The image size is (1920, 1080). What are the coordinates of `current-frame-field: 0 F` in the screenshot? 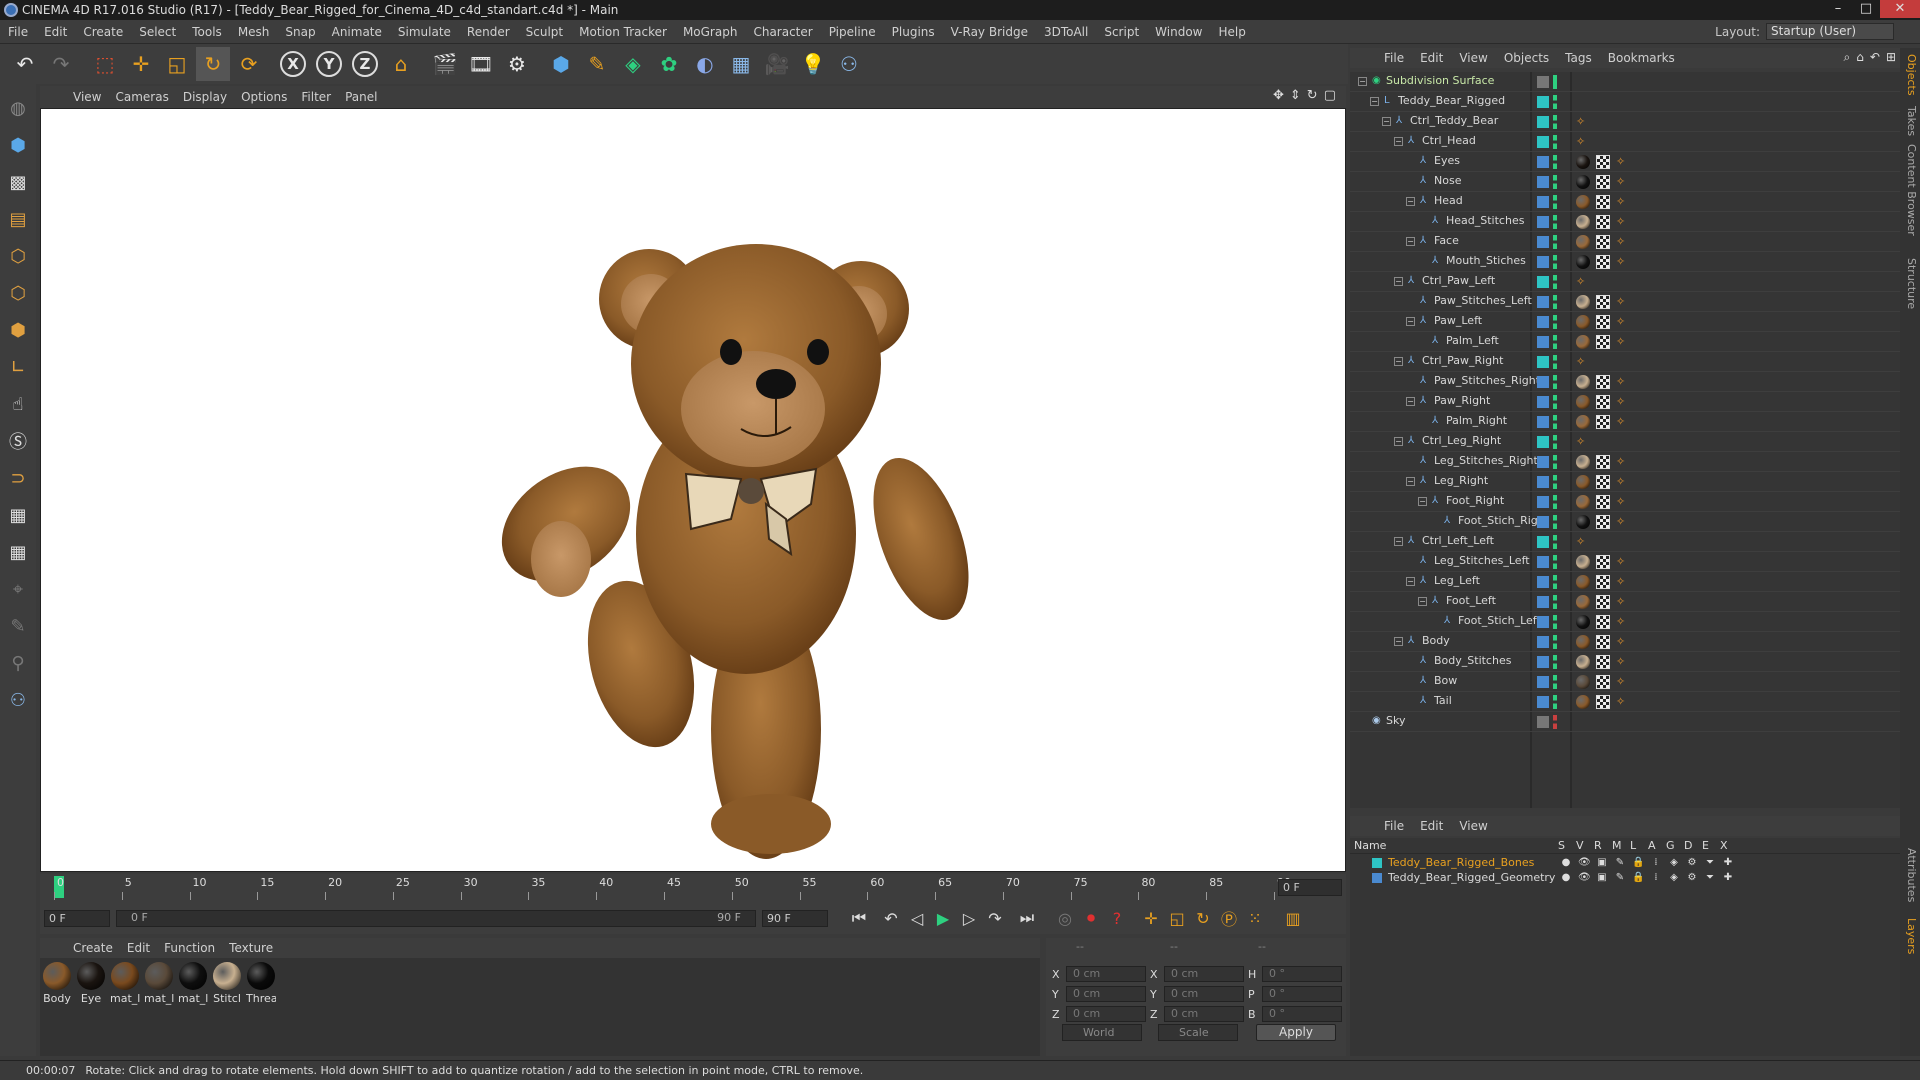 It's located at (1310, 887).